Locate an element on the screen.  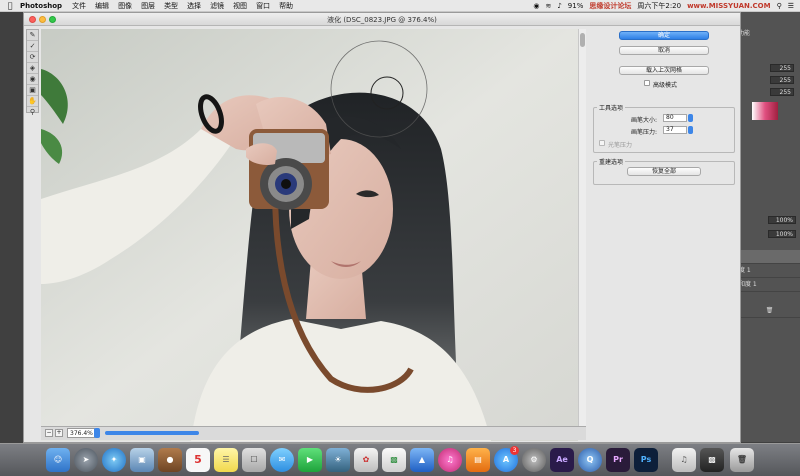
rgb-b-field: 255 is located at coordinates (782, 92).